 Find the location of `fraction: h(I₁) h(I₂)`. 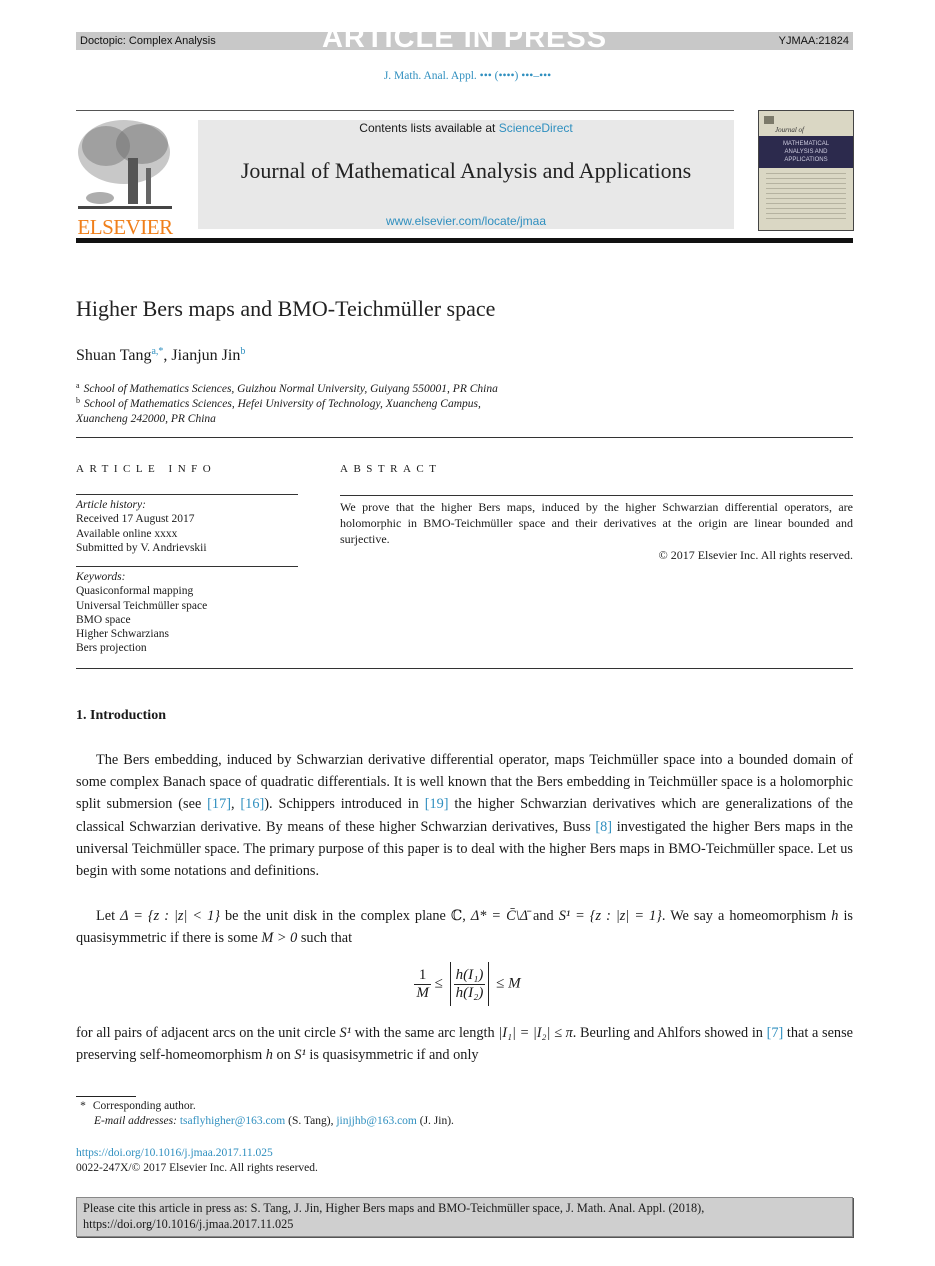

fraction: h(I₁) h(I₂) is located at coordinates (469, 984).